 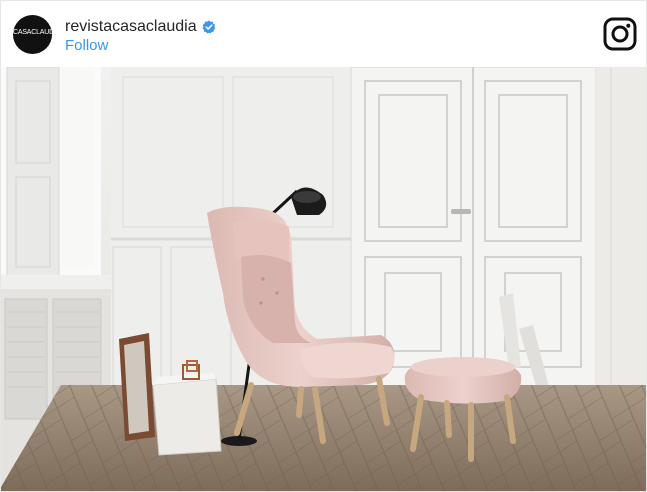 I want to click on post-header: CASACLAUDIA revistacasaclaudia Follow, so click(x=323, y=34).